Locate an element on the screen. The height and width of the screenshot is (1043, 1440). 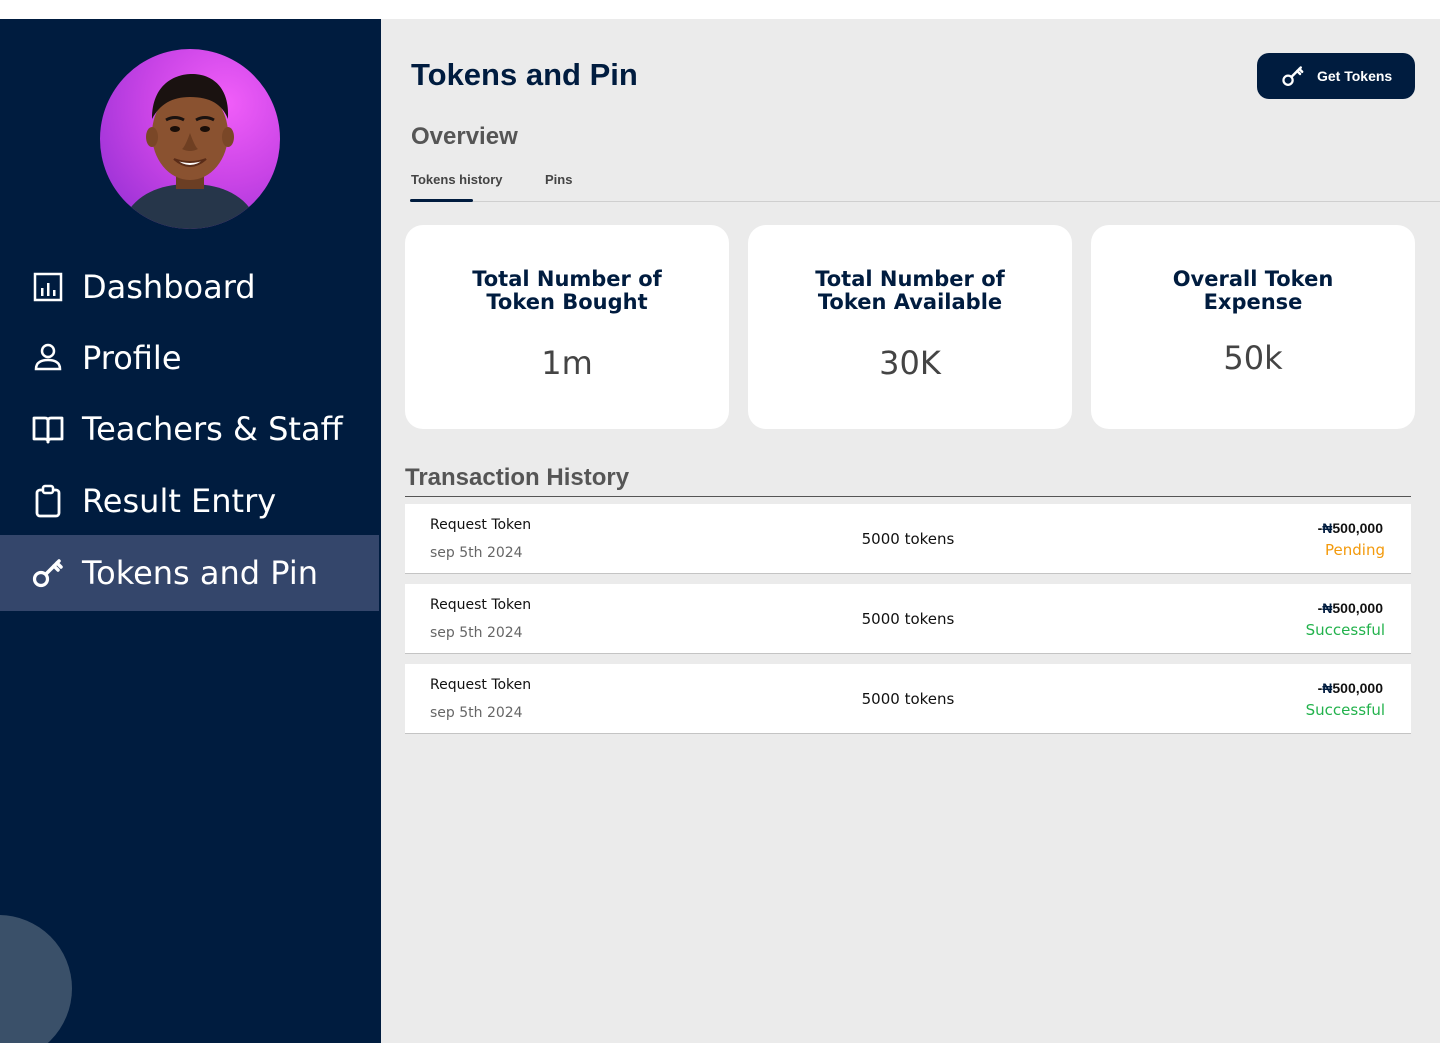
avatar-portrait is located at coordinates (190, 151).